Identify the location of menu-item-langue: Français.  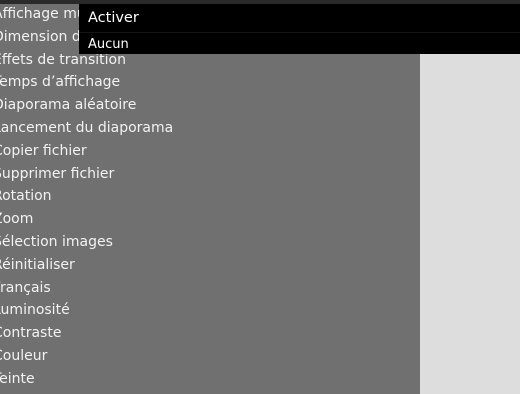
(86, 288).